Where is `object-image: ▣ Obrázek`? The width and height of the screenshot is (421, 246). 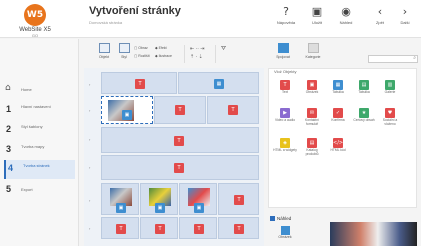 object-image: ▣ Obrázek is located at coordinates (312, 87).